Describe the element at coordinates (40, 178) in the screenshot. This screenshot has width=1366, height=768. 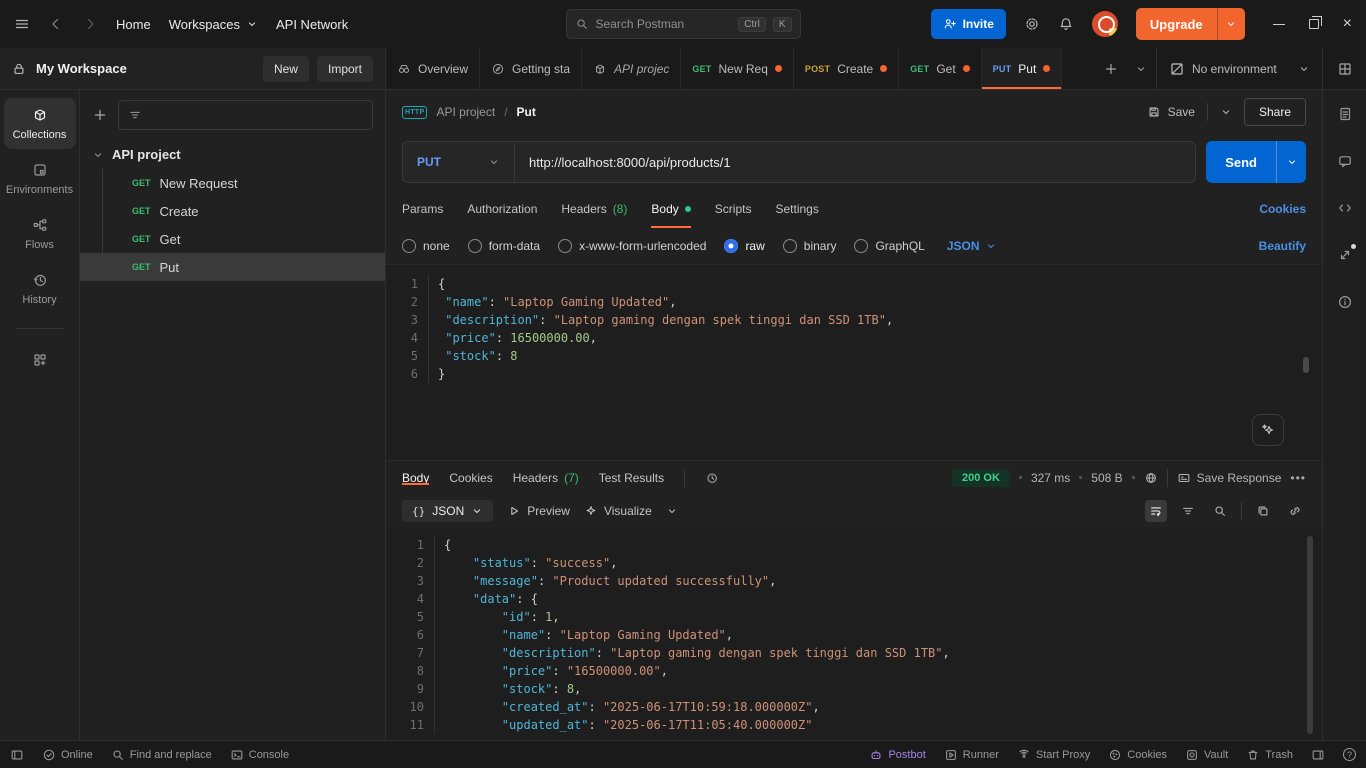
I see `rail-item-environments: Environments` at that location.